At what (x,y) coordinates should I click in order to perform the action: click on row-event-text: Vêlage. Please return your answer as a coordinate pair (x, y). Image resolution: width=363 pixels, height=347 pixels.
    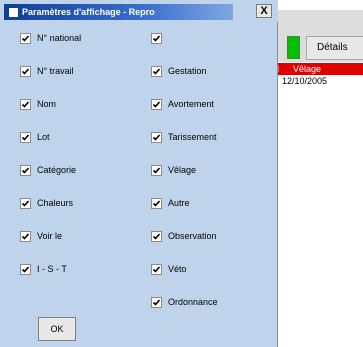
    Looking at the image, I should click on (307, 69).